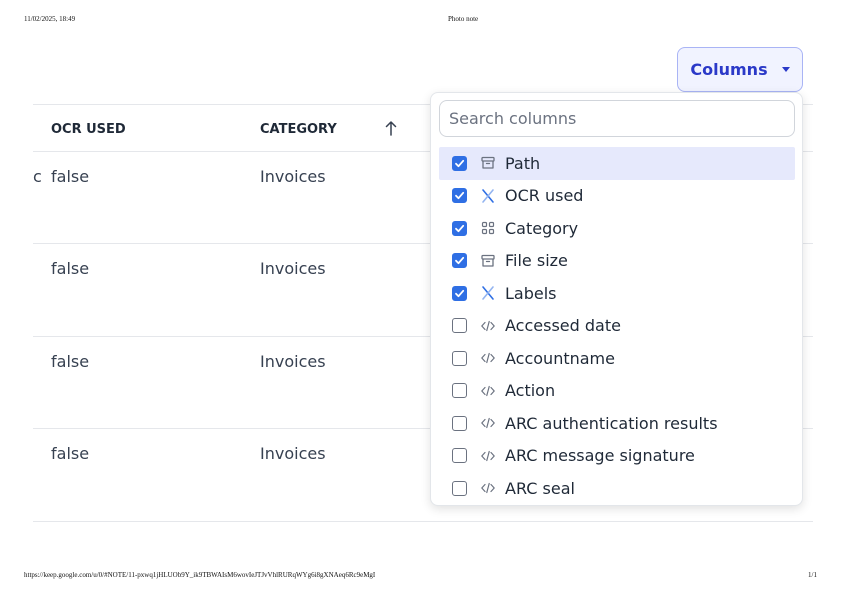 The image size is (841, 594). What do you see at coordinates (523, 163) in the screenshot?
I see `column-option-label: Path` at bounding box center [523, 163].